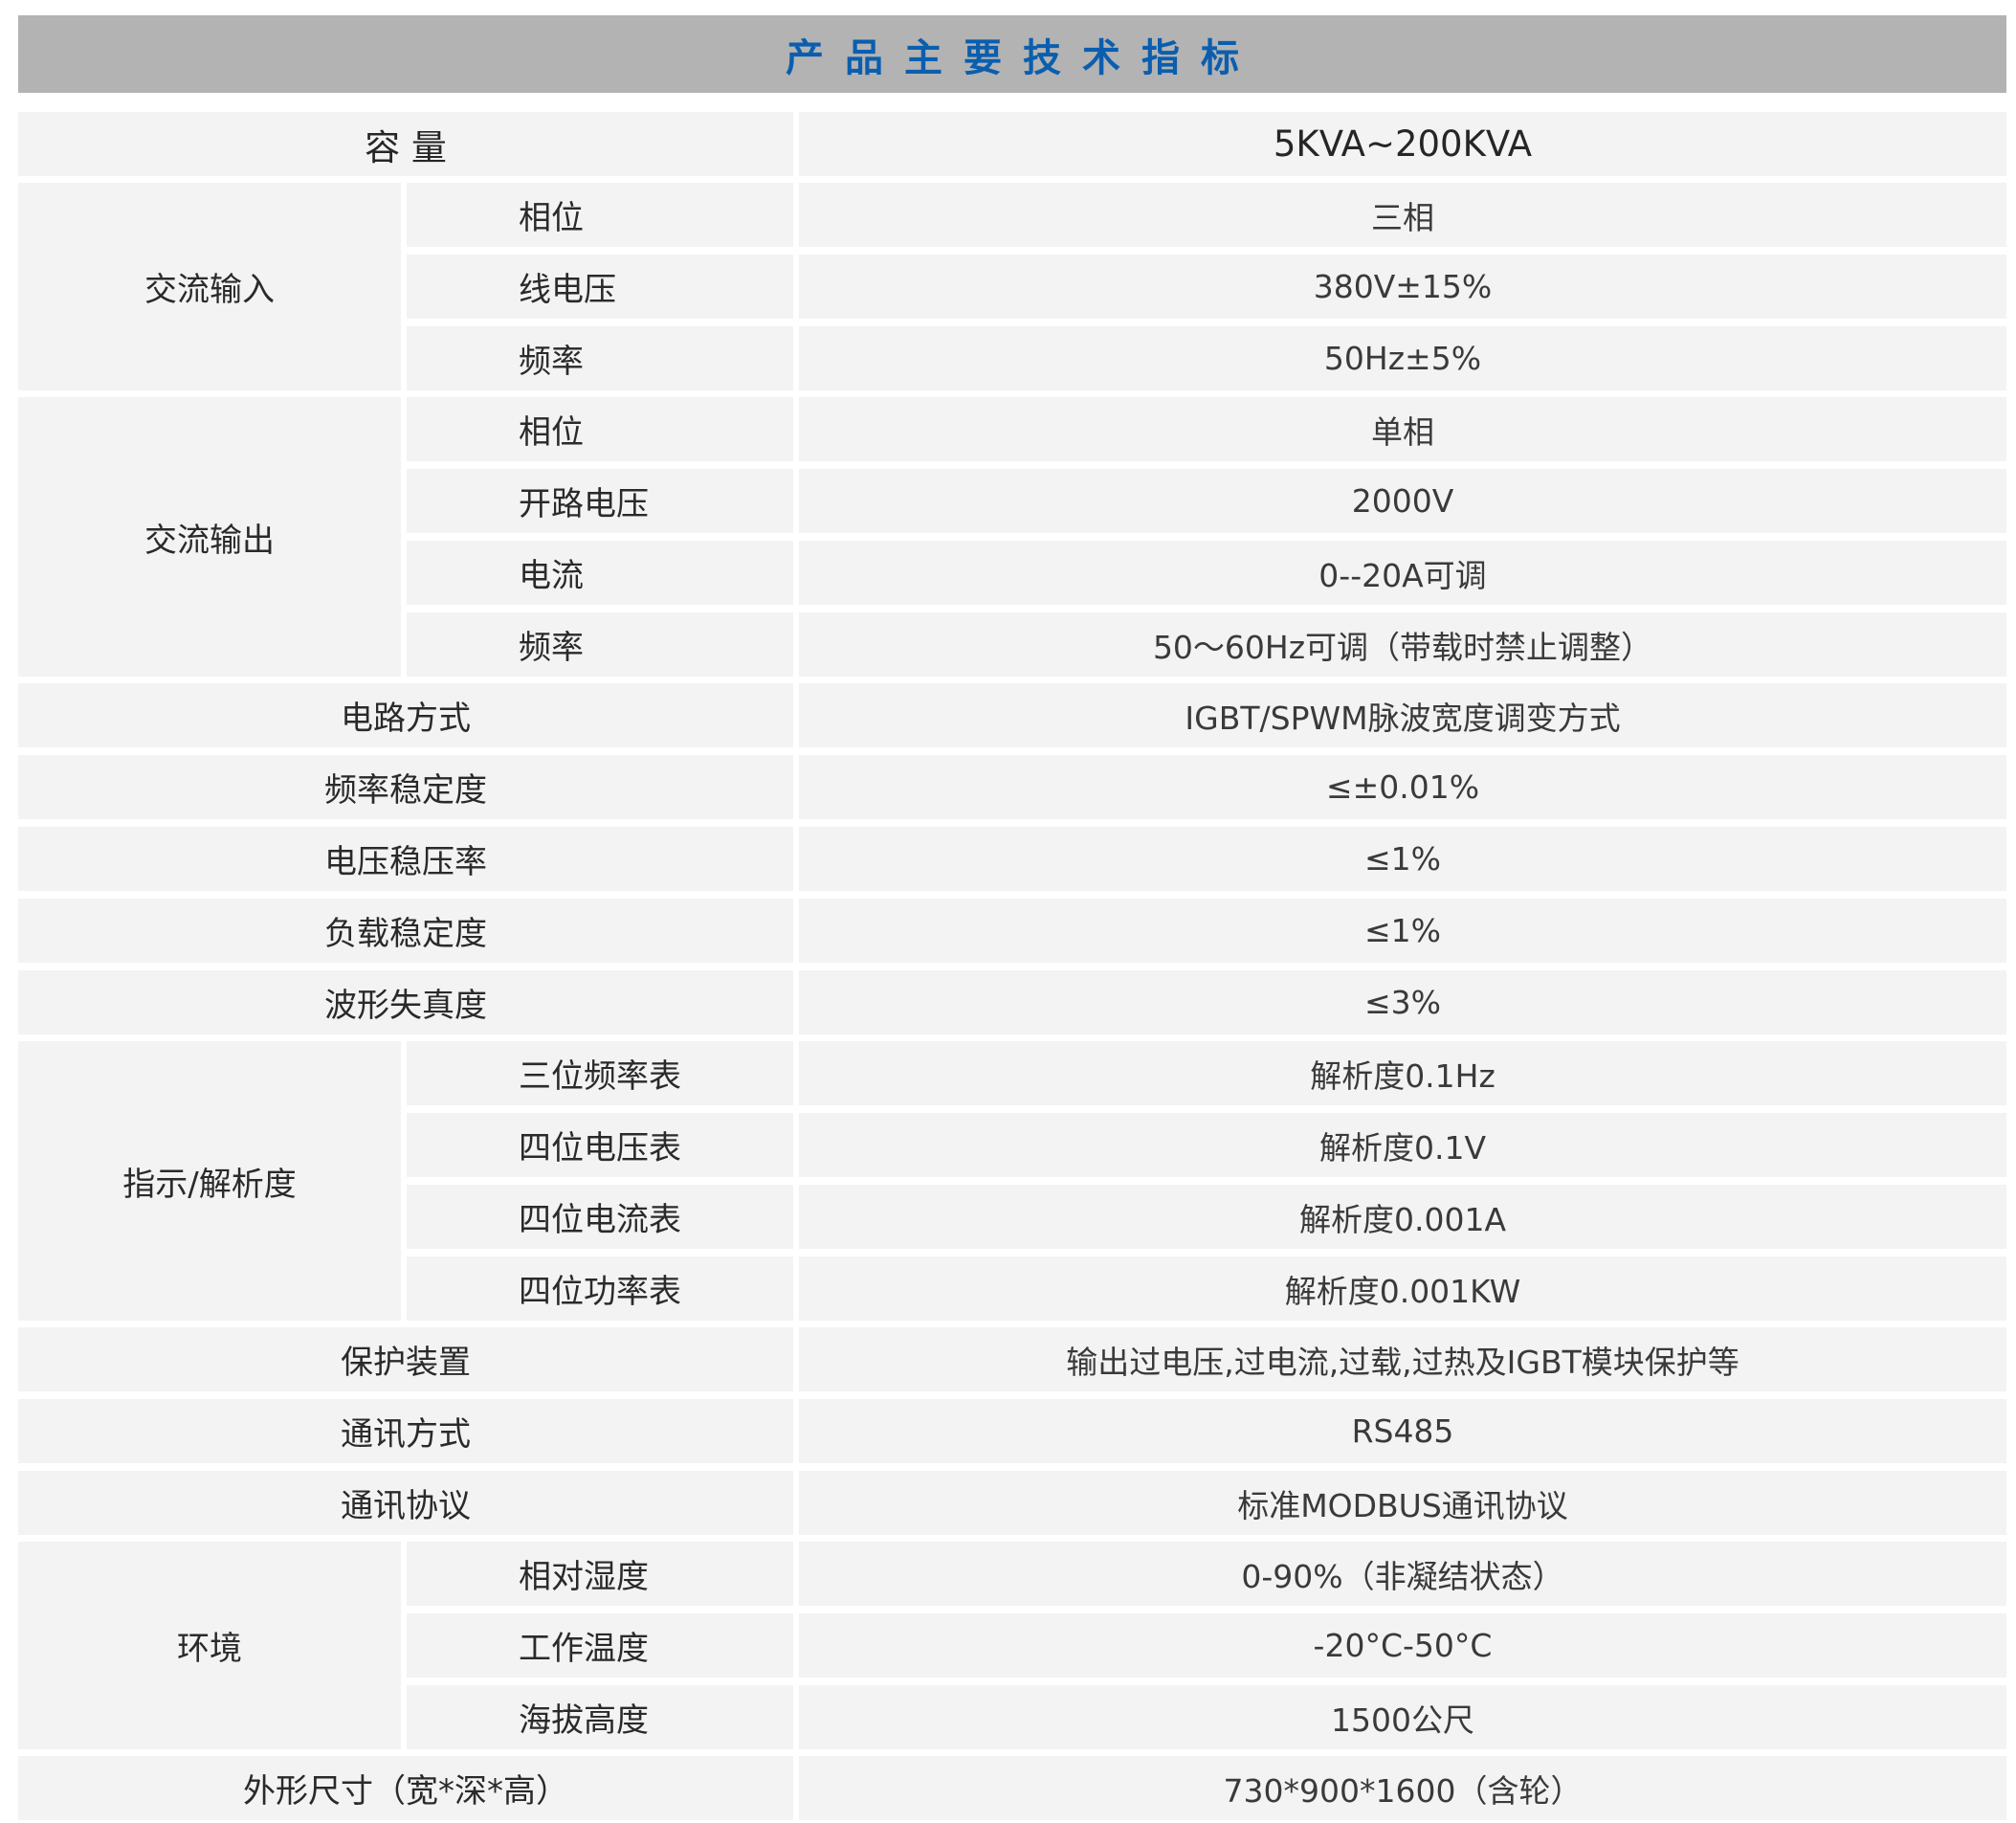 The image size is (2016, 1823). I want to click on capacity-label: 容 量, so click(405, 144).